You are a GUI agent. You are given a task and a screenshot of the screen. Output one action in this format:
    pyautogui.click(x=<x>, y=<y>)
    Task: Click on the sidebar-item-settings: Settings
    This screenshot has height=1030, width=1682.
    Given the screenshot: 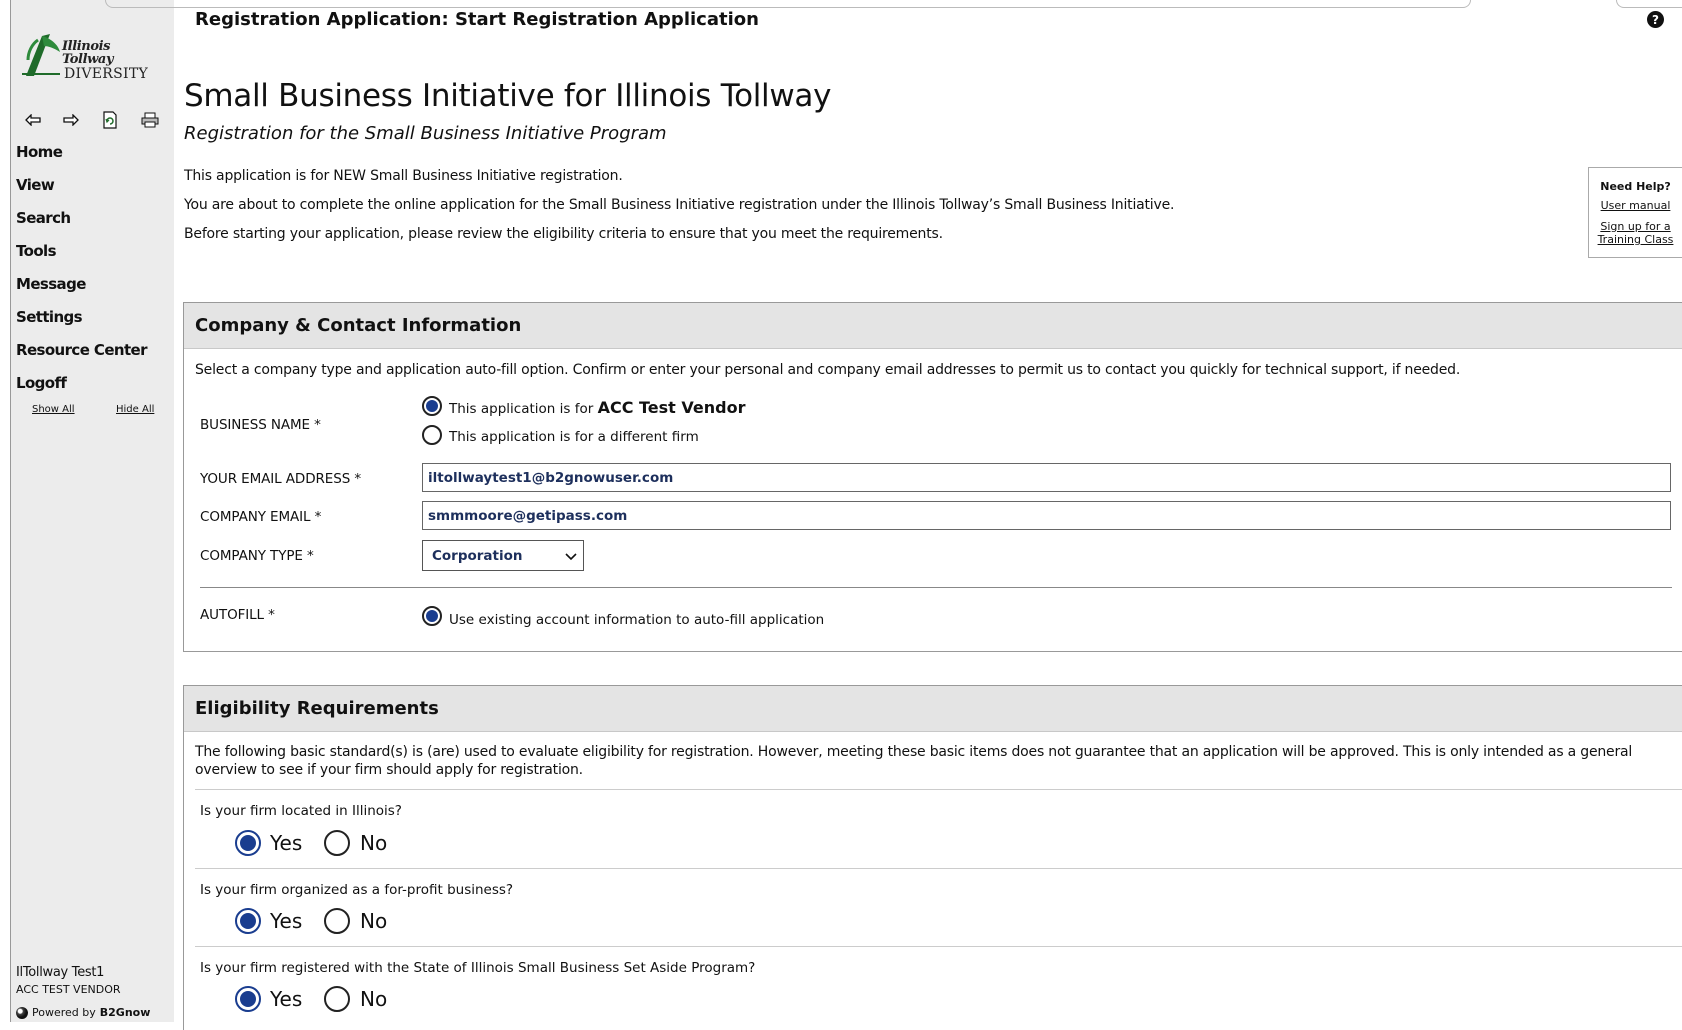 What is the action you would take?
    pyautogui.click(x=49, y=317)
    